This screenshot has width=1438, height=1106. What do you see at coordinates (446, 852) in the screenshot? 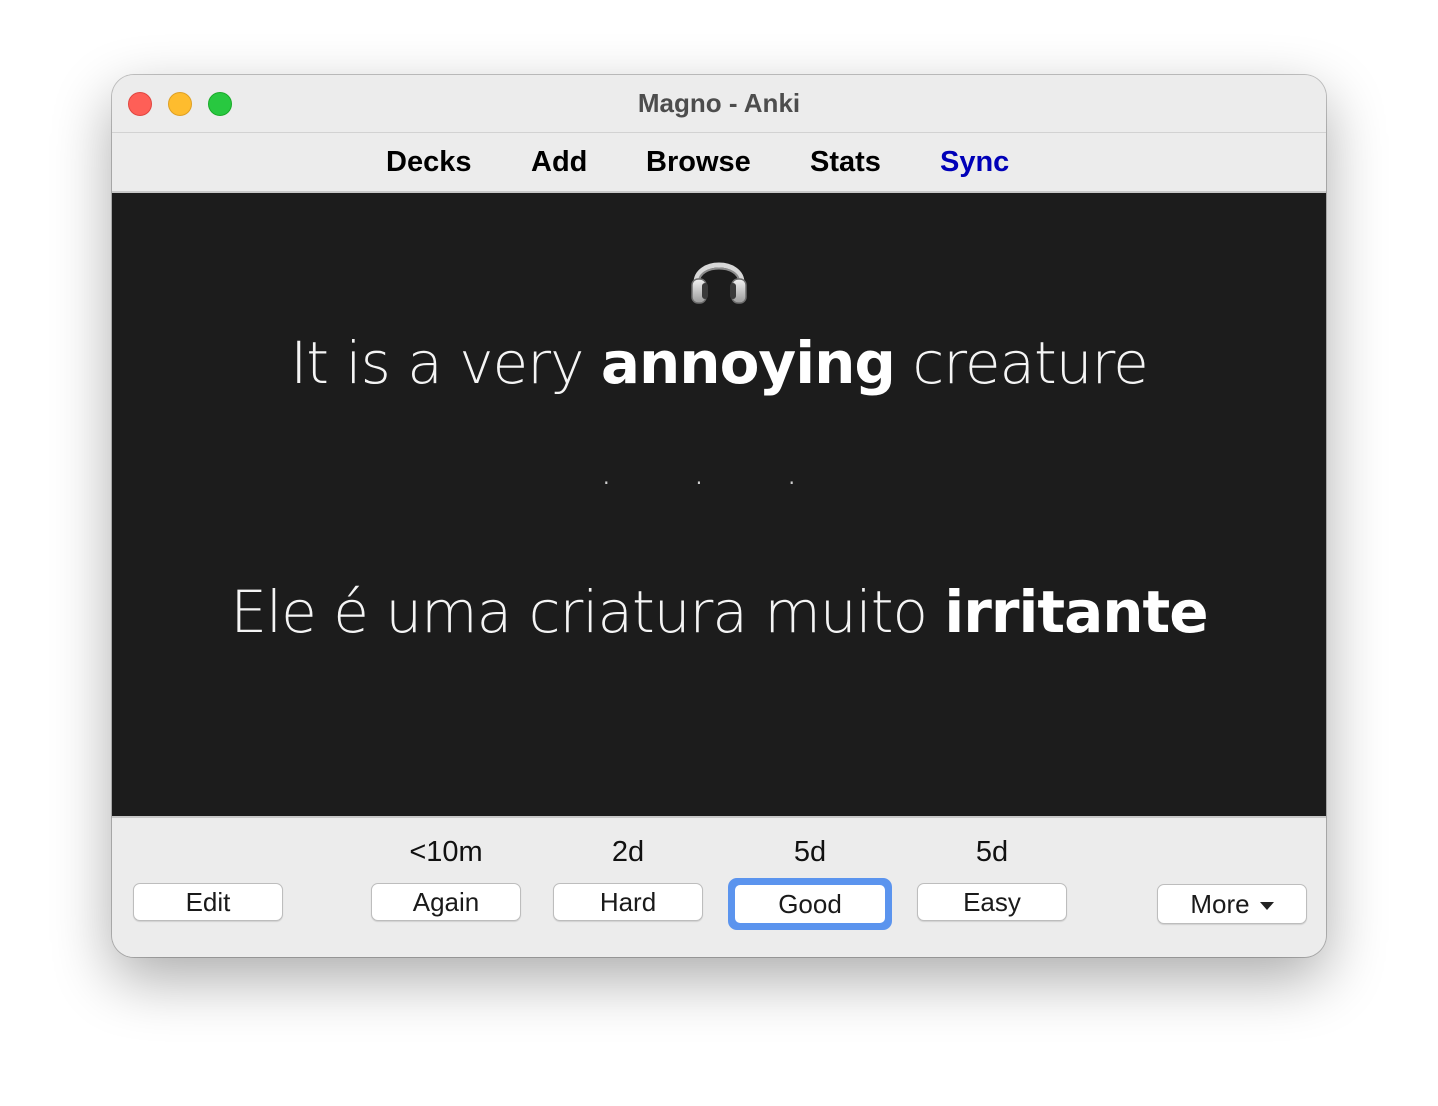
I see `again-interval: <10m` at bounding box center [446, 852].